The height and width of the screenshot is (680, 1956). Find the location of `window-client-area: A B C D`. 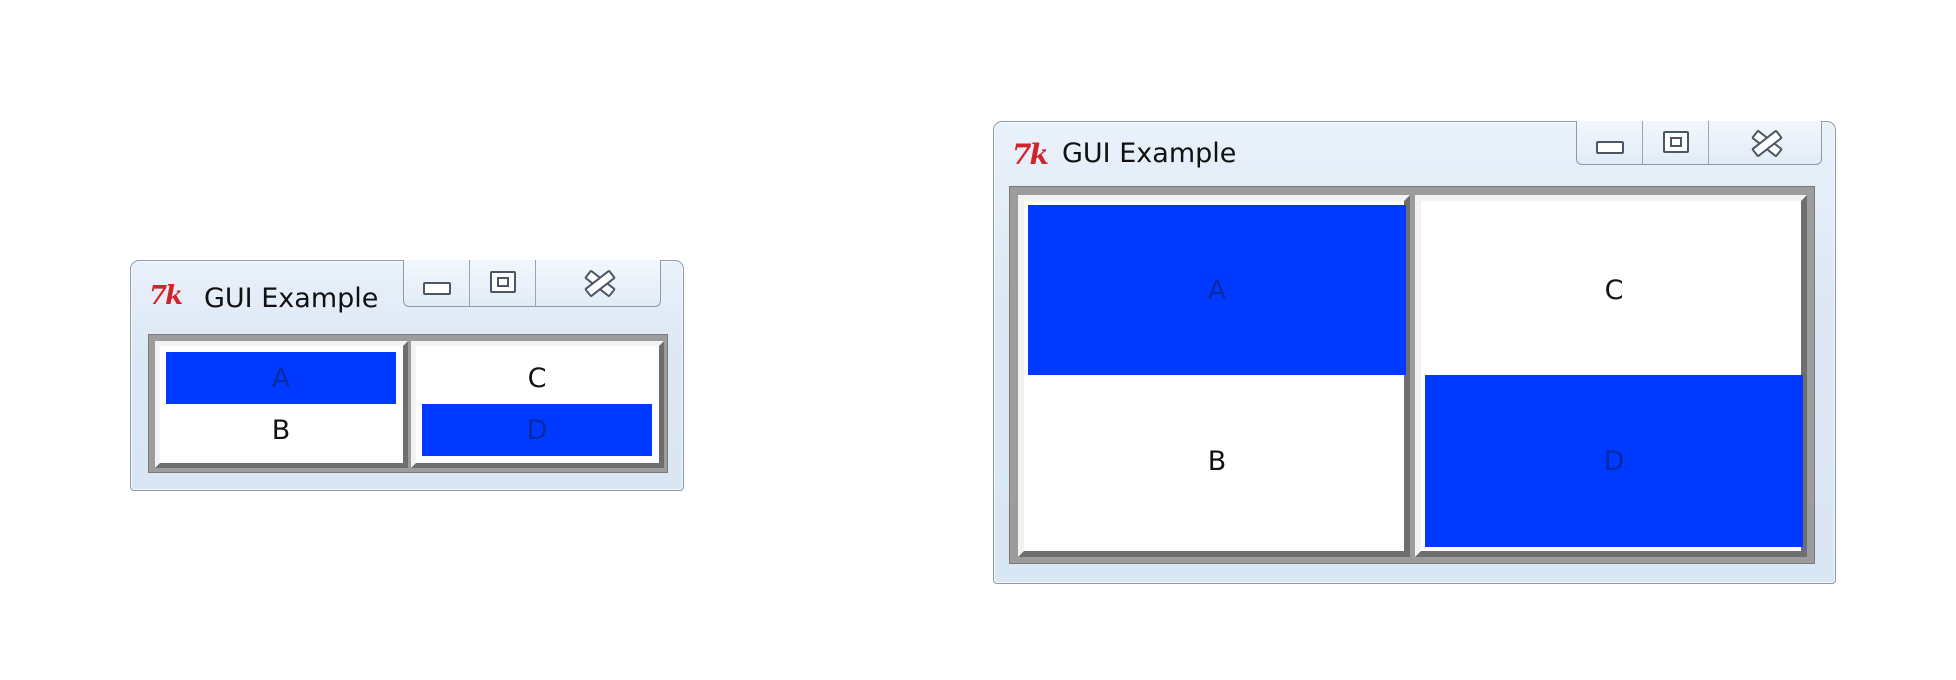

window-client-area: A B C D is located at coordinates (408, 403).